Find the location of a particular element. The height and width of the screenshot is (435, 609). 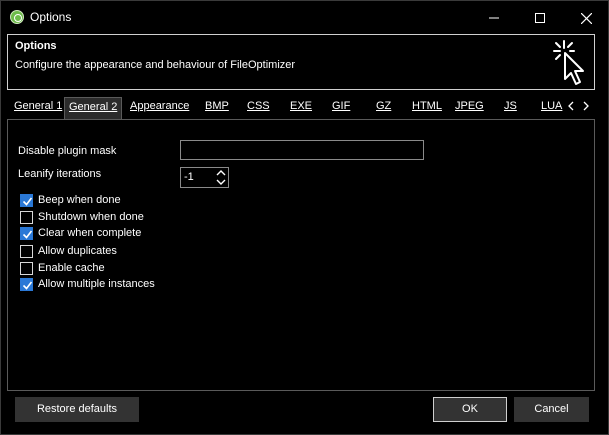

checkbox-label: Beep when done is located at coordinates (79, 200).